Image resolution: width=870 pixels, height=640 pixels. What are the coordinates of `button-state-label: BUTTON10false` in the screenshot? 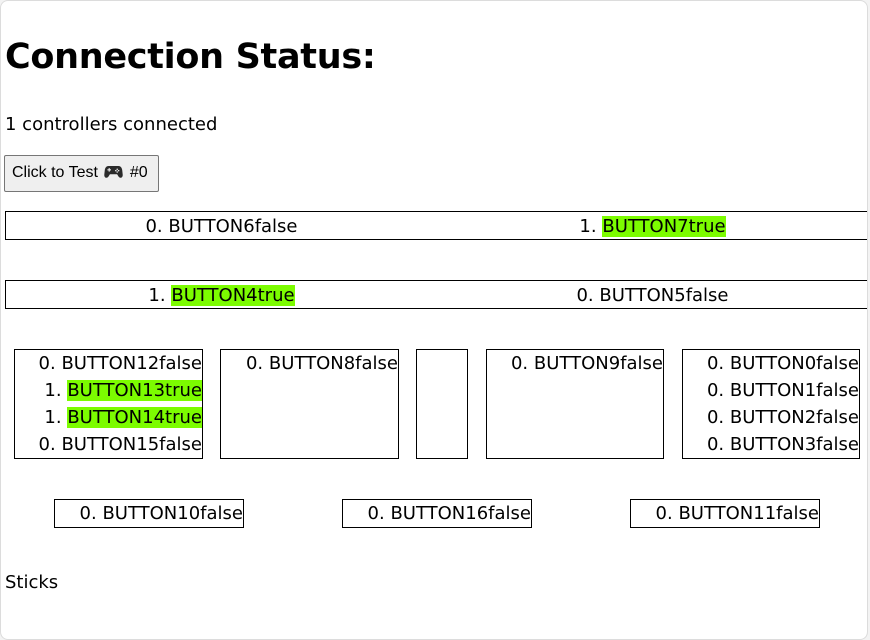 It's located at (172, 513).